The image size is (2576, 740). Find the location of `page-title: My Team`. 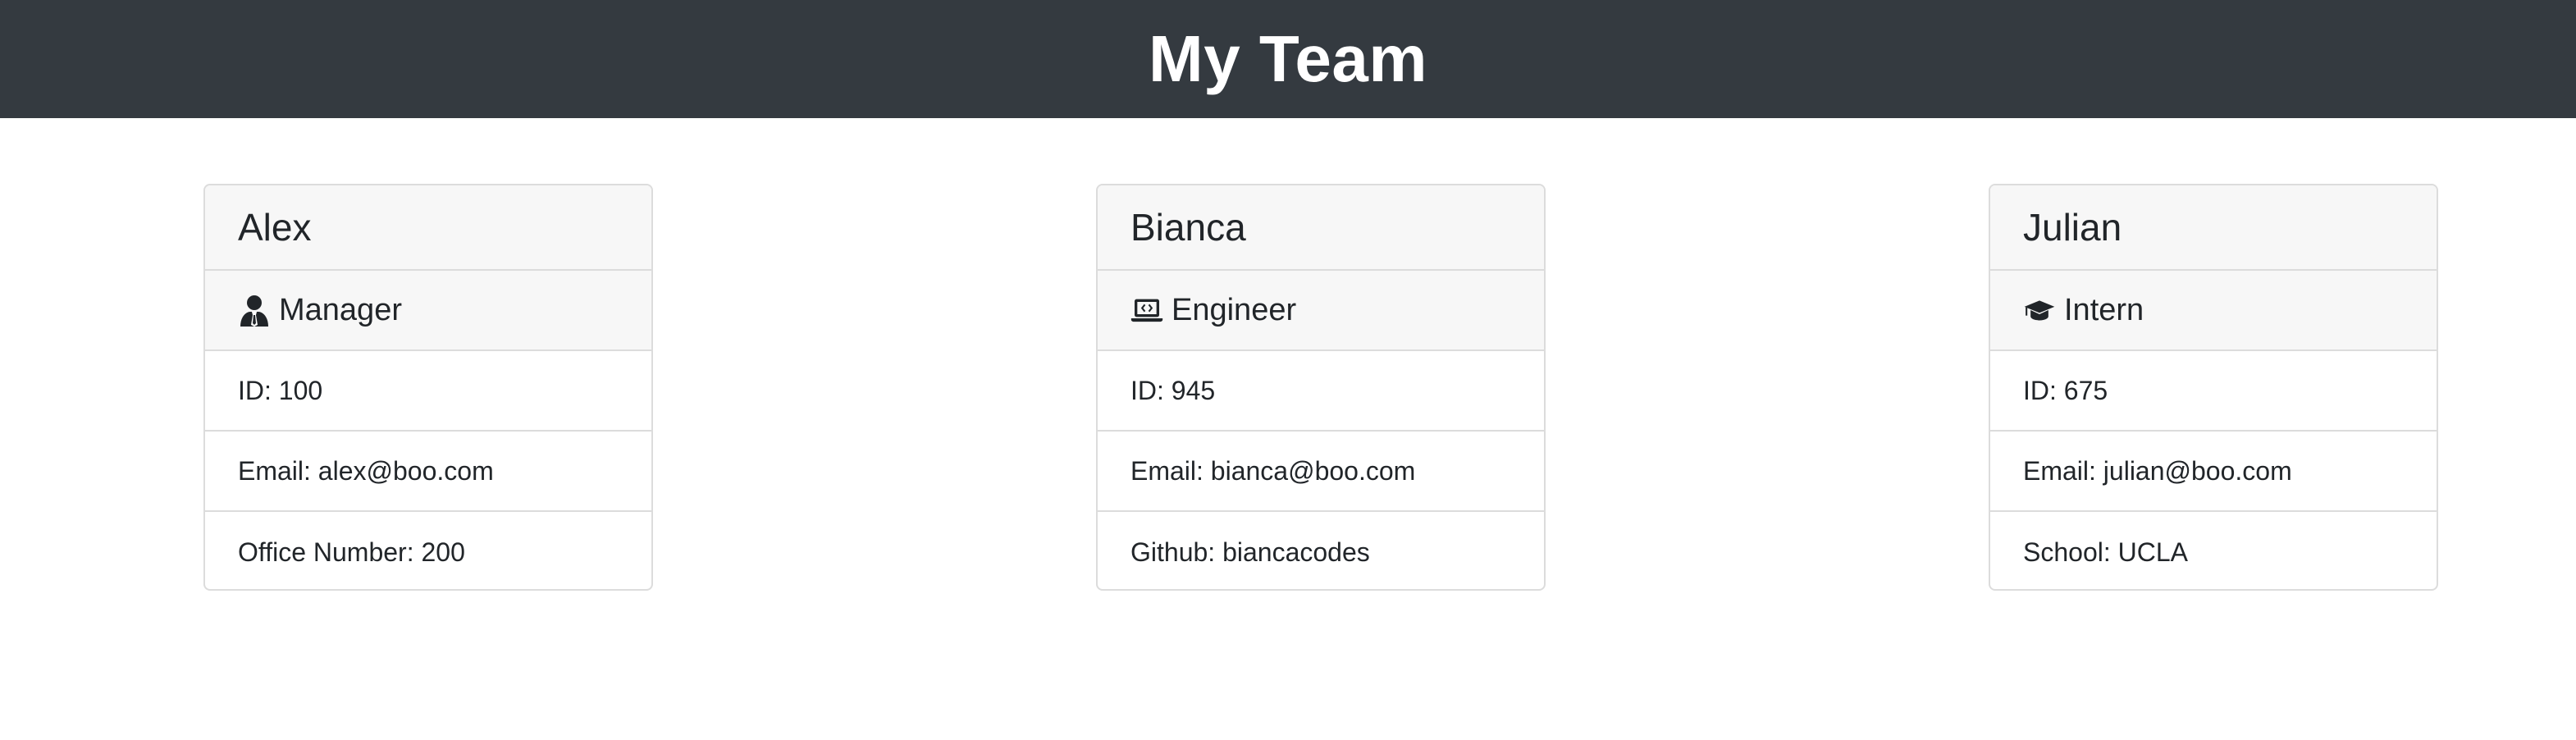

page-title: My Team is located at coordinates (1288, 58).